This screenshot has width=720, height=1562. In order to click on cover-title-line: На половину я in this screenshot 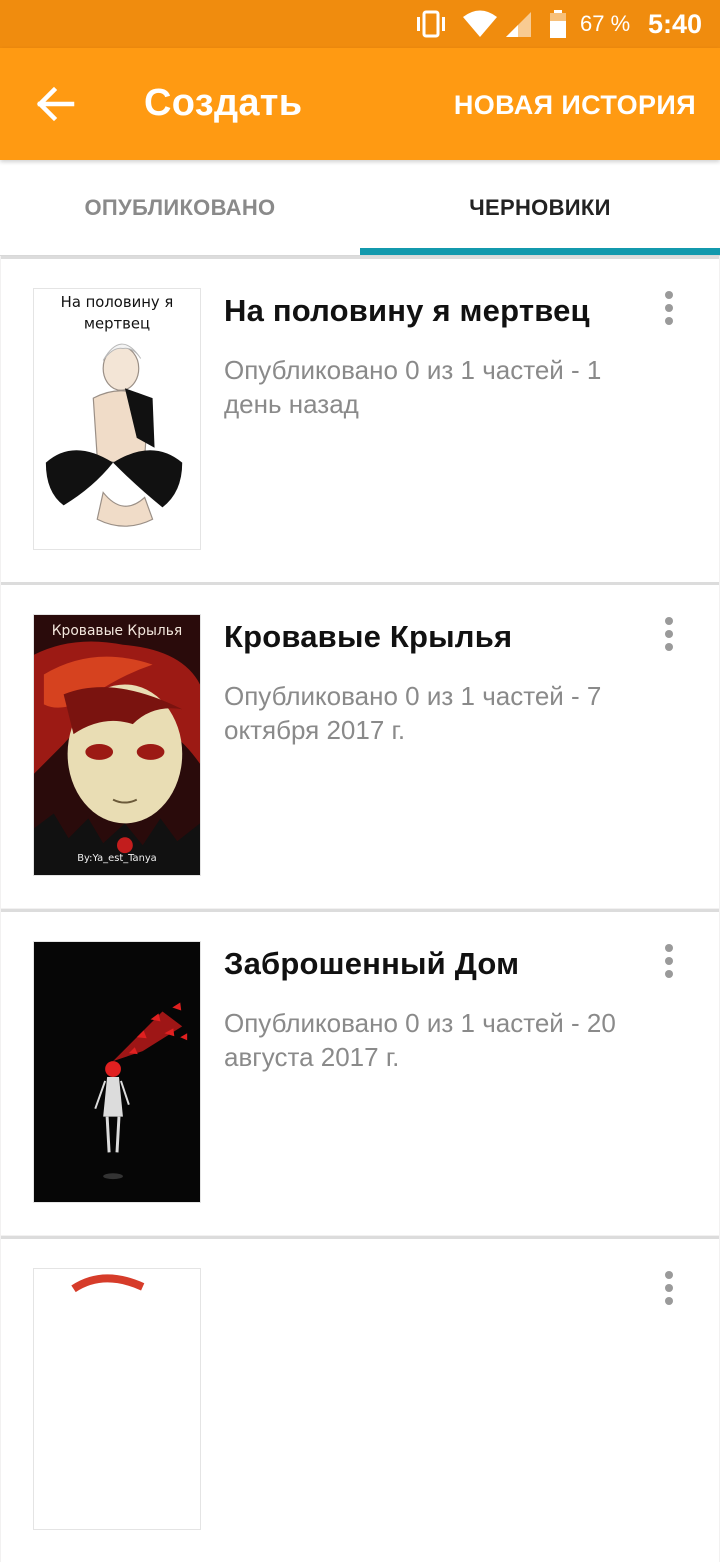, I will do `click(117, 302)`.